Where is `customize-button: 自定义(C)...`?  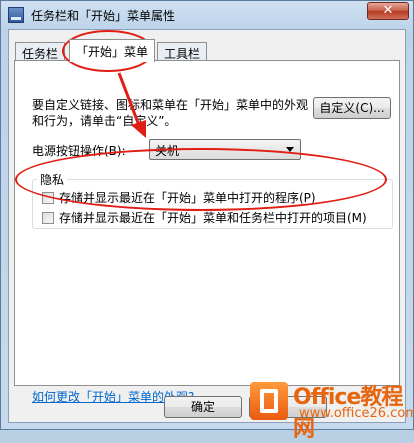 customize-button: 自定义(C)... is located at coordinates (352, 108).